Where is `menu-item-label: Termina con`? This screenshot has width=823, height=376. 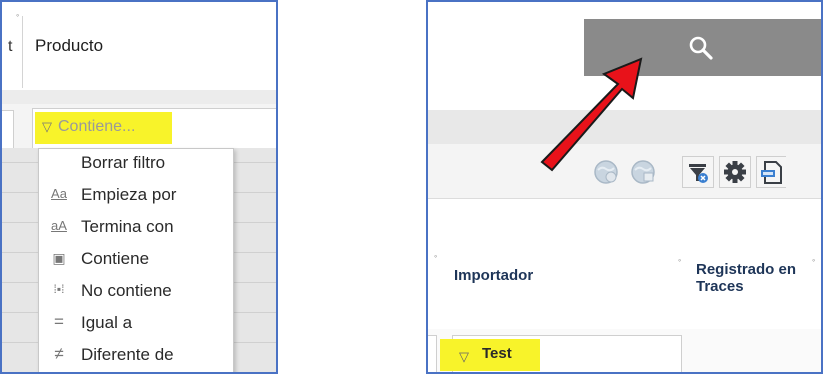 menu-item-label: Termina con is located at coordinates (127, 226).